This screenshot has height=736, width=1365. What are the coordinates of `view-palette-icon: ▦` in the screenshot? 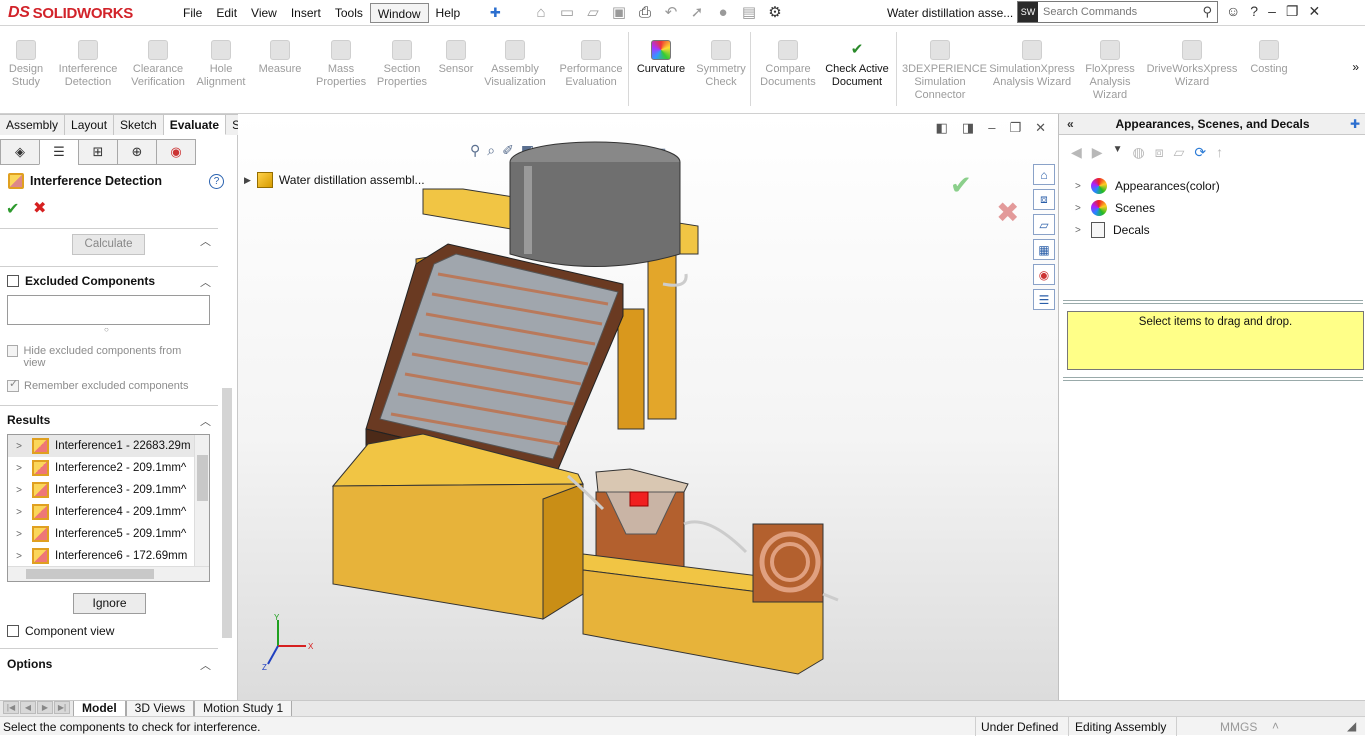 It's located at (1044, 249).